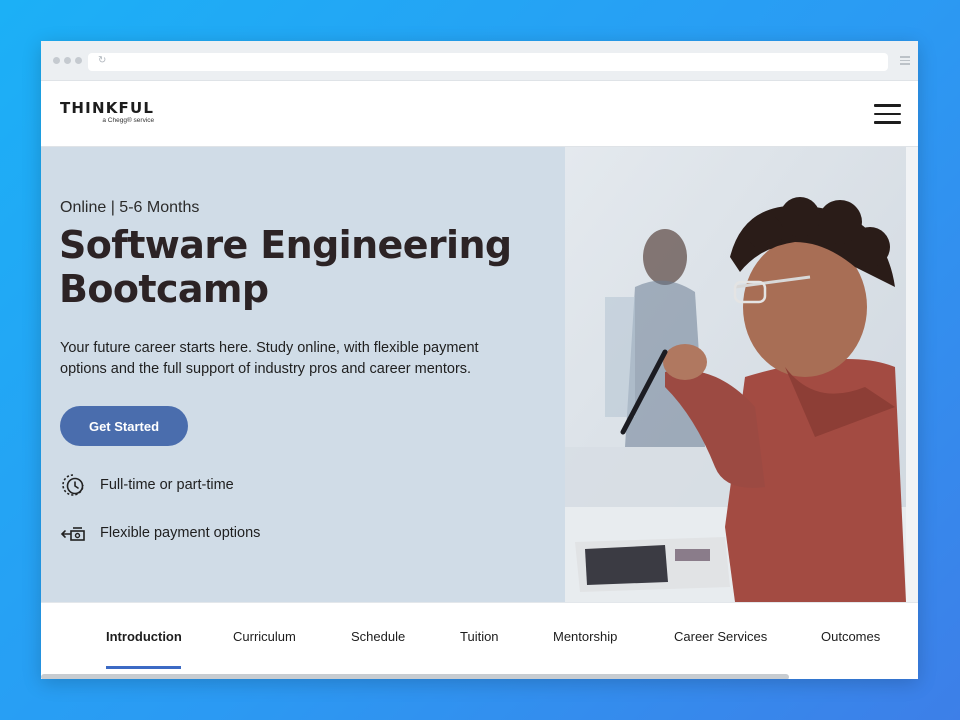 The image size is (960, 720). I want to click on browser-menu-icon, so click(905, 61).